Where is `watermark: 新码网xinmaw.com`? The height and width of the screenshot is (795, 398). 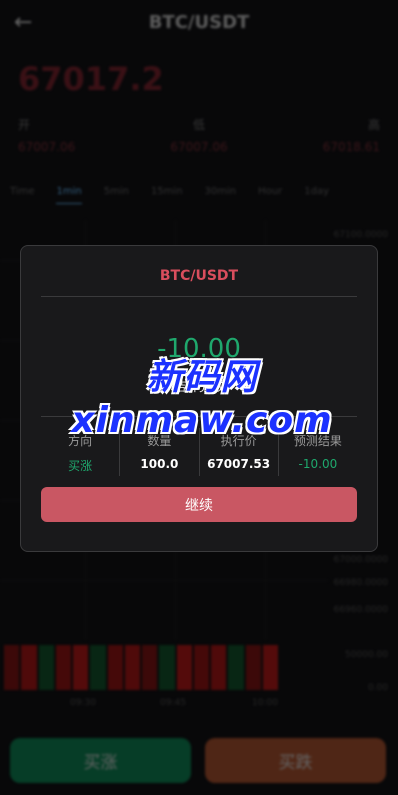 watermark: 新码网xinmaw.com is located at coordinates (202, 399).